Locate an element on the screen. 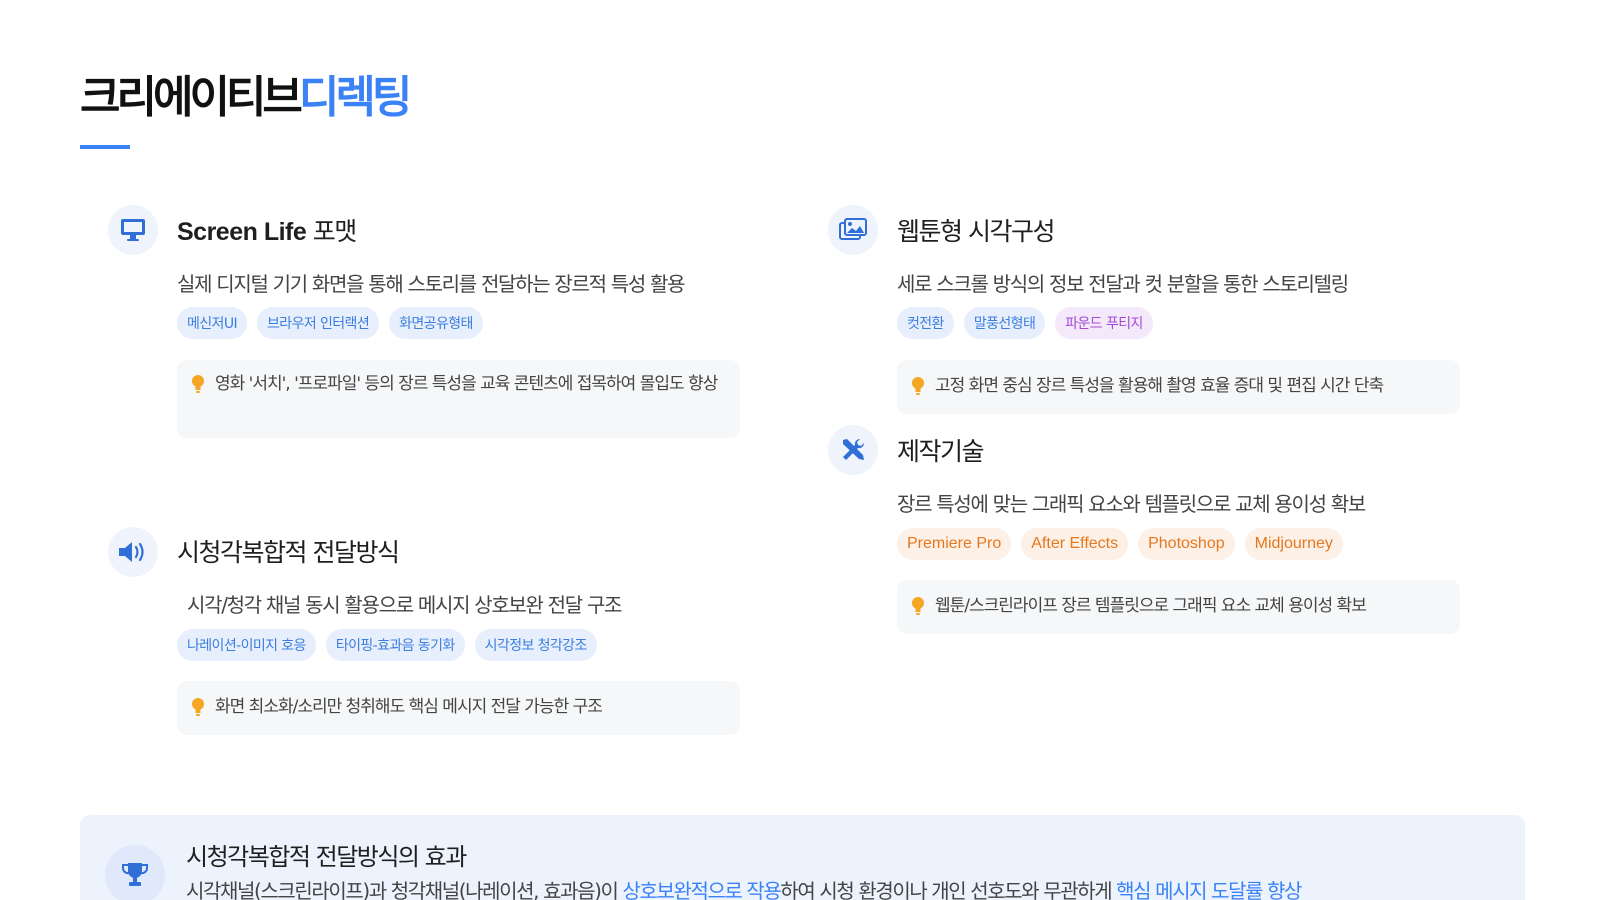 The width and height of the screenshot is (1600, 900). tag: 나레이션-이미지 호응 is located at coordinates (246, 645).